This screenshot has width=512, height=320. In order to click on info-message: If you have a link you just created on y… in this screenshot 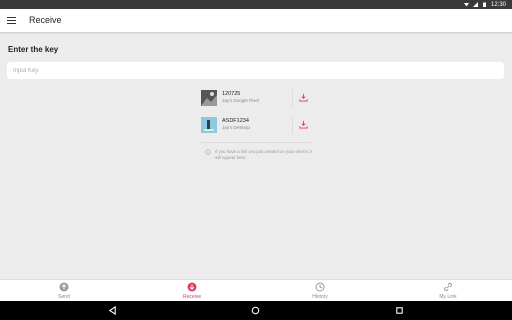, I will do `click(264, 154)`.